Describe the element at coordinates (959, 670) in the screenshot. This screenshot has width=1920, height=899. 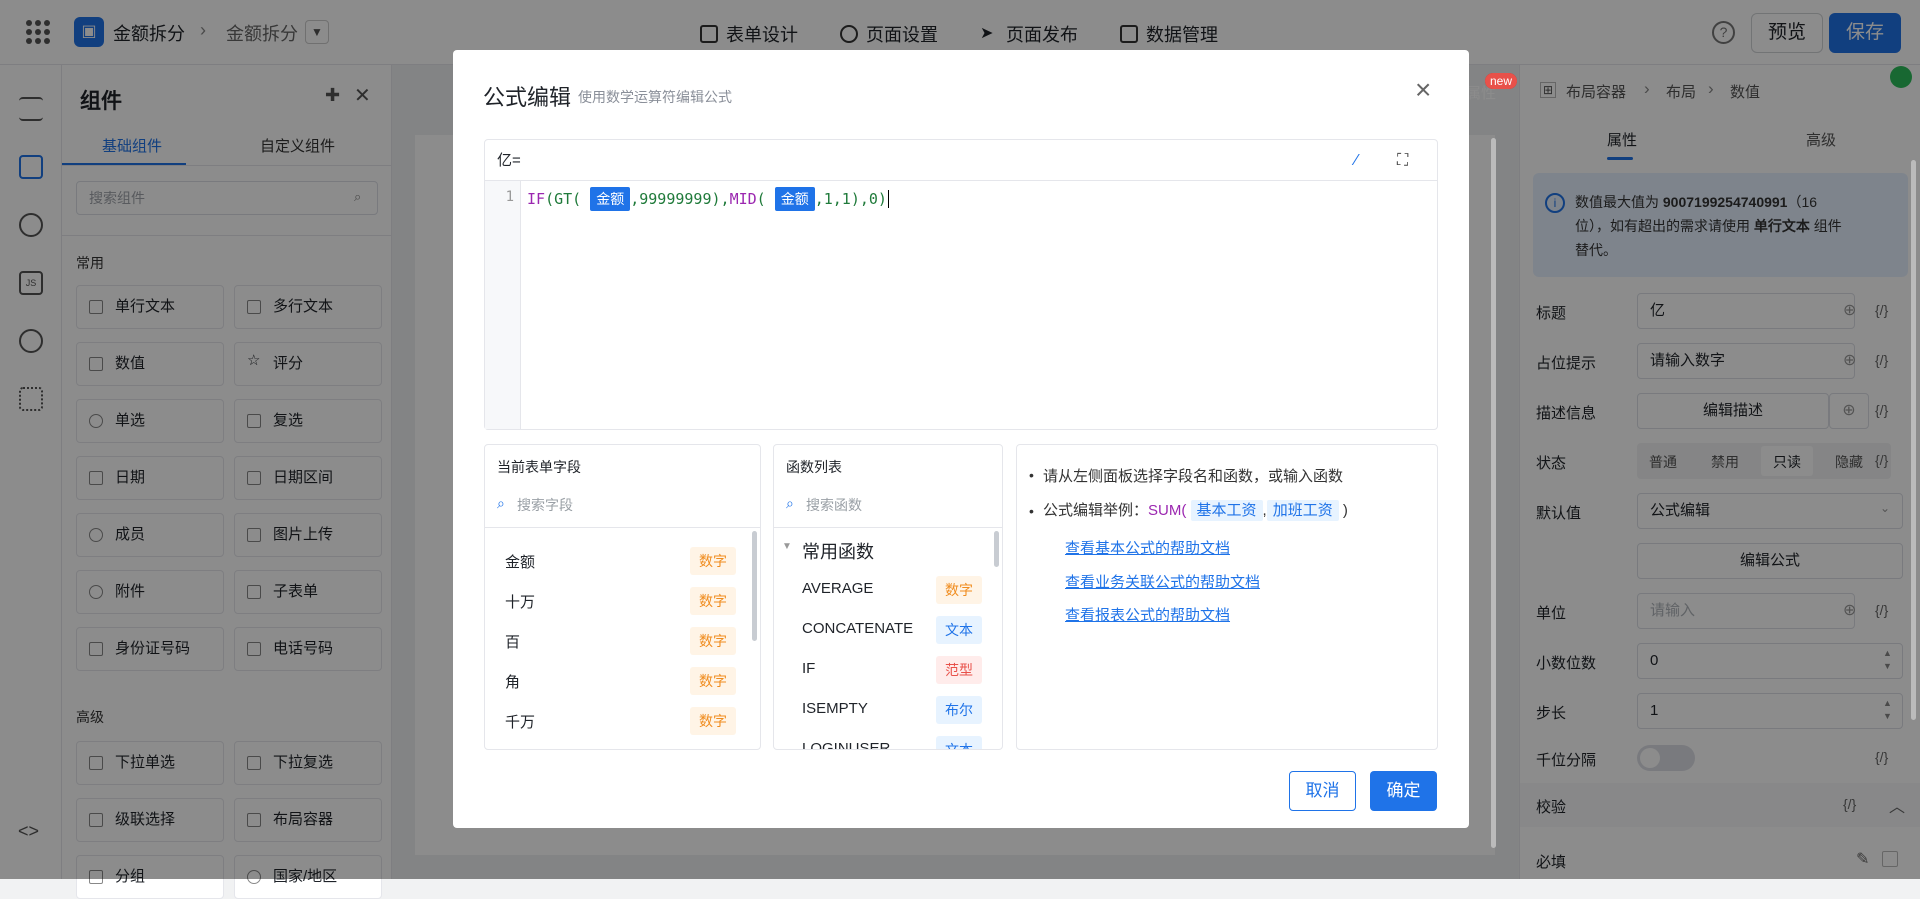
I see `function-type-badge: 范型` at that location.